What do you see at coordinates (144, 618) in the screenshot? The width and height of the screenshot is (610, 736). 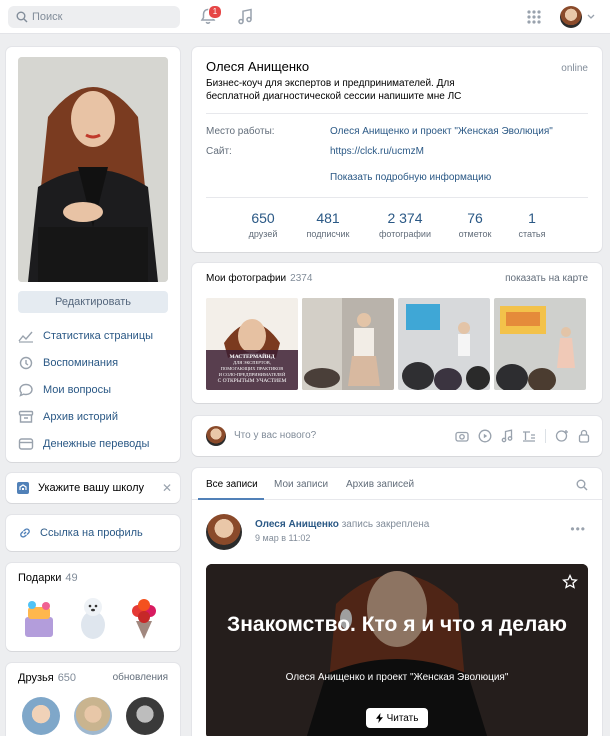 I see `gift-bouquet-icon` at bounding box center [144, 618].